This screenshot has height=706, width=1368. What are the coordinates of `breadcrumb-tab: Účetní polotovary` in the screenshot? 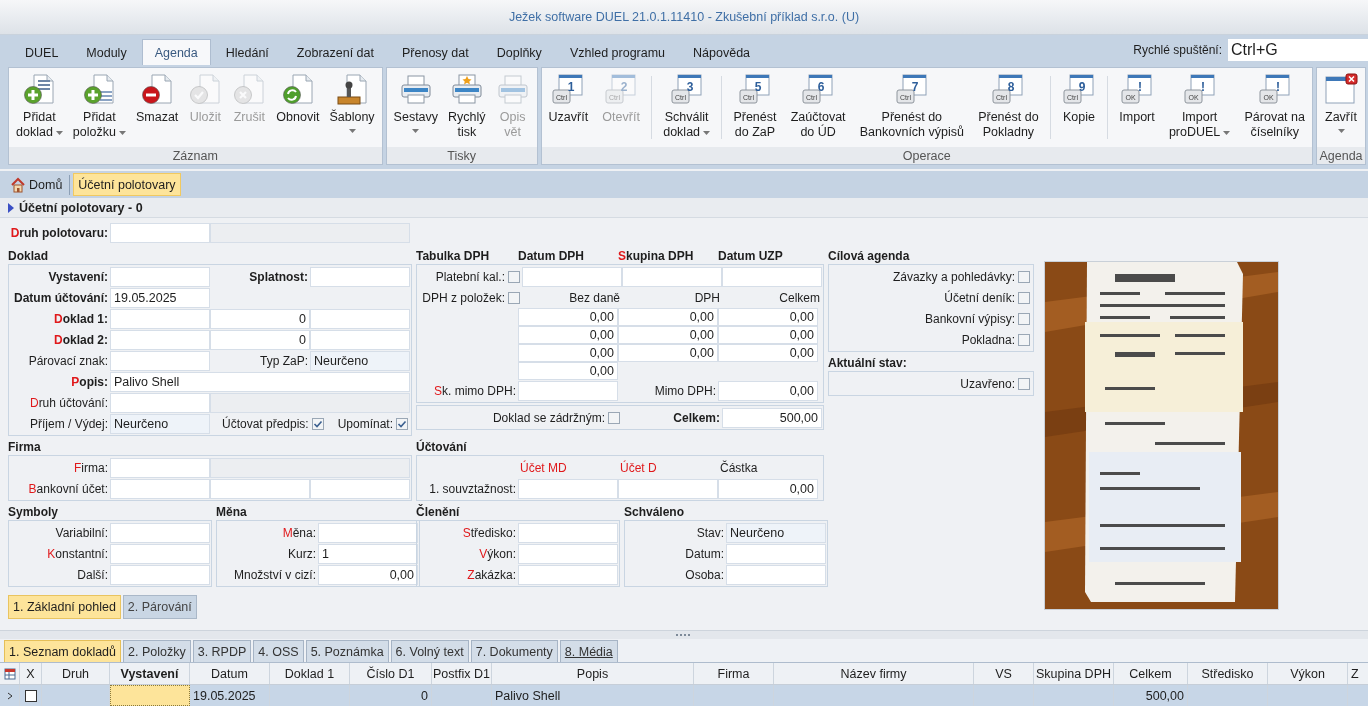 It's located at (127, 184).